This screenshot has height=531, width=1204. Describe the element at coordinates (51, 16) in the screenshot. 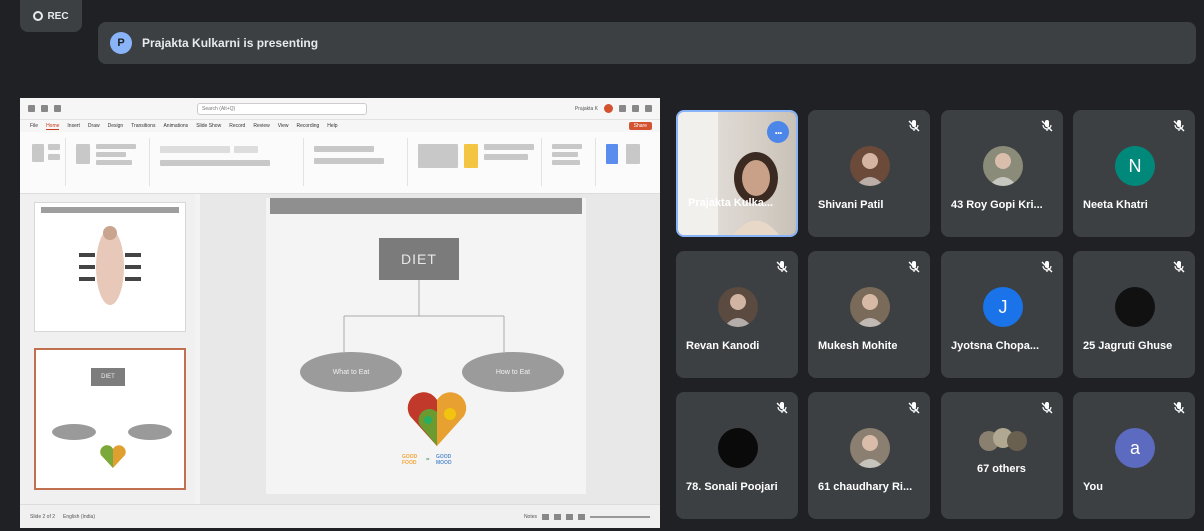

I see `recording-indicator: REC` at that location.